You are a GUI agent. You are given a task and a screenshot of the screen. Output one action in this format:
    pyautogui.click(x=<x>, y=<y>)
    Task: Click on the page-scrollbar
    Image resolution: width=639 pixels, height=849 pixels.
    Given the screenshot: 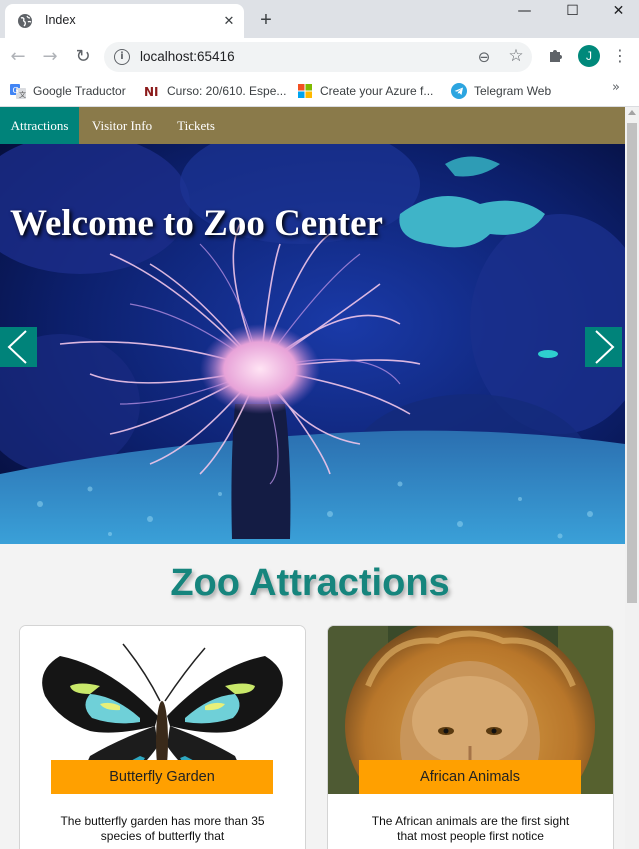 What is the action you would take?
    pyautogui.click(x=632, y=478)
    